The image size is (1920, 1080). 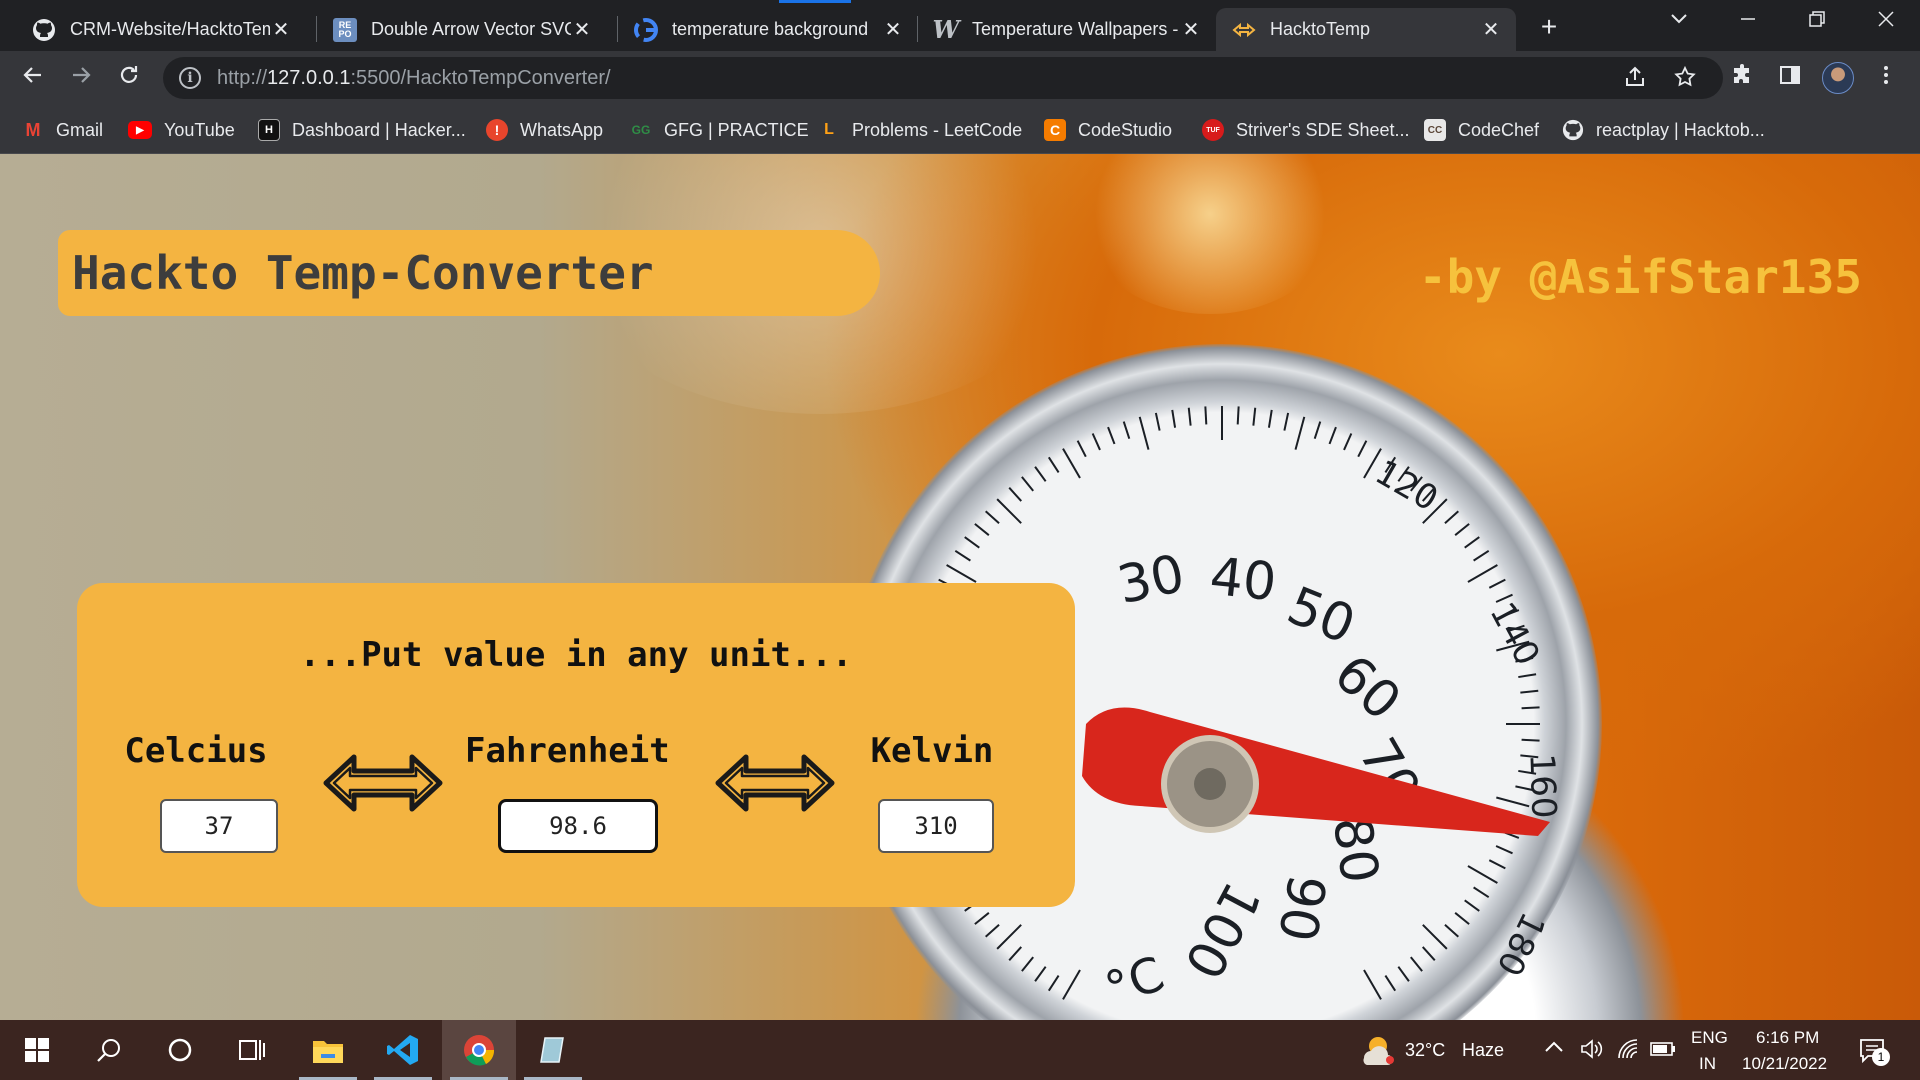 I want to click on reload-button, so click(x=129, y=78).